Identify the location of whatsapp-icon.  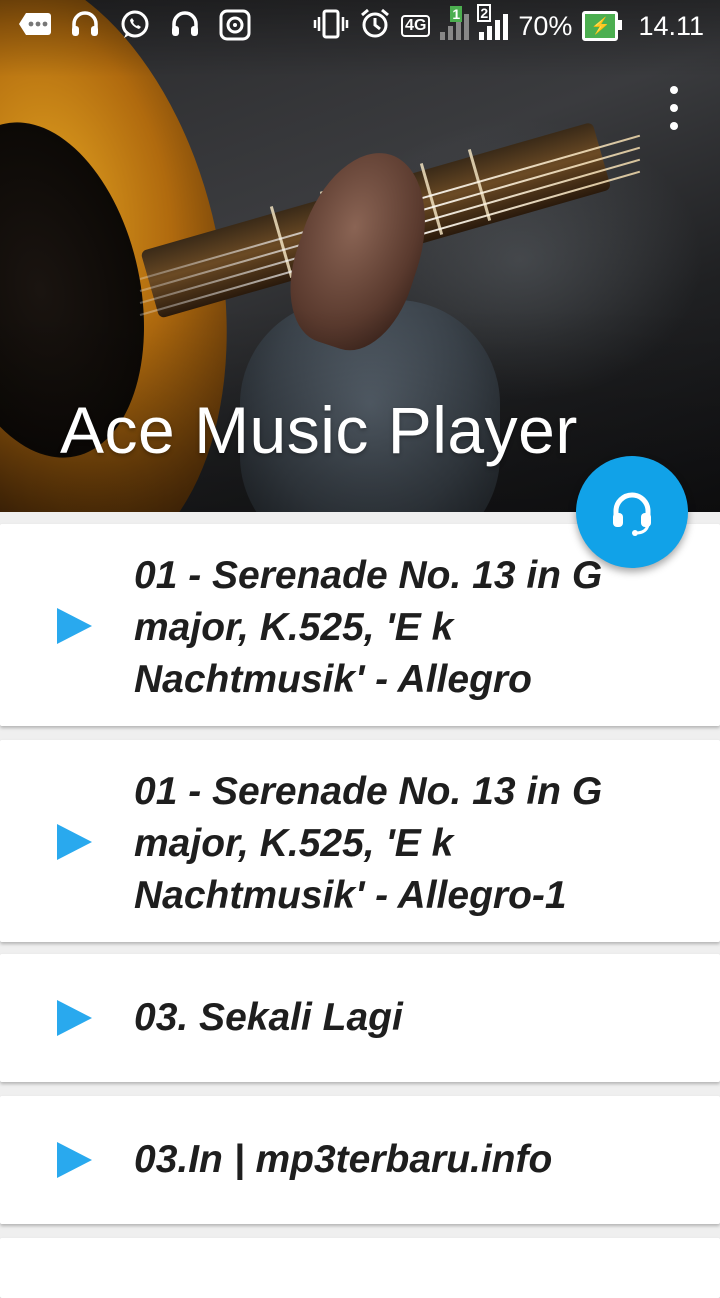
(135, 25).